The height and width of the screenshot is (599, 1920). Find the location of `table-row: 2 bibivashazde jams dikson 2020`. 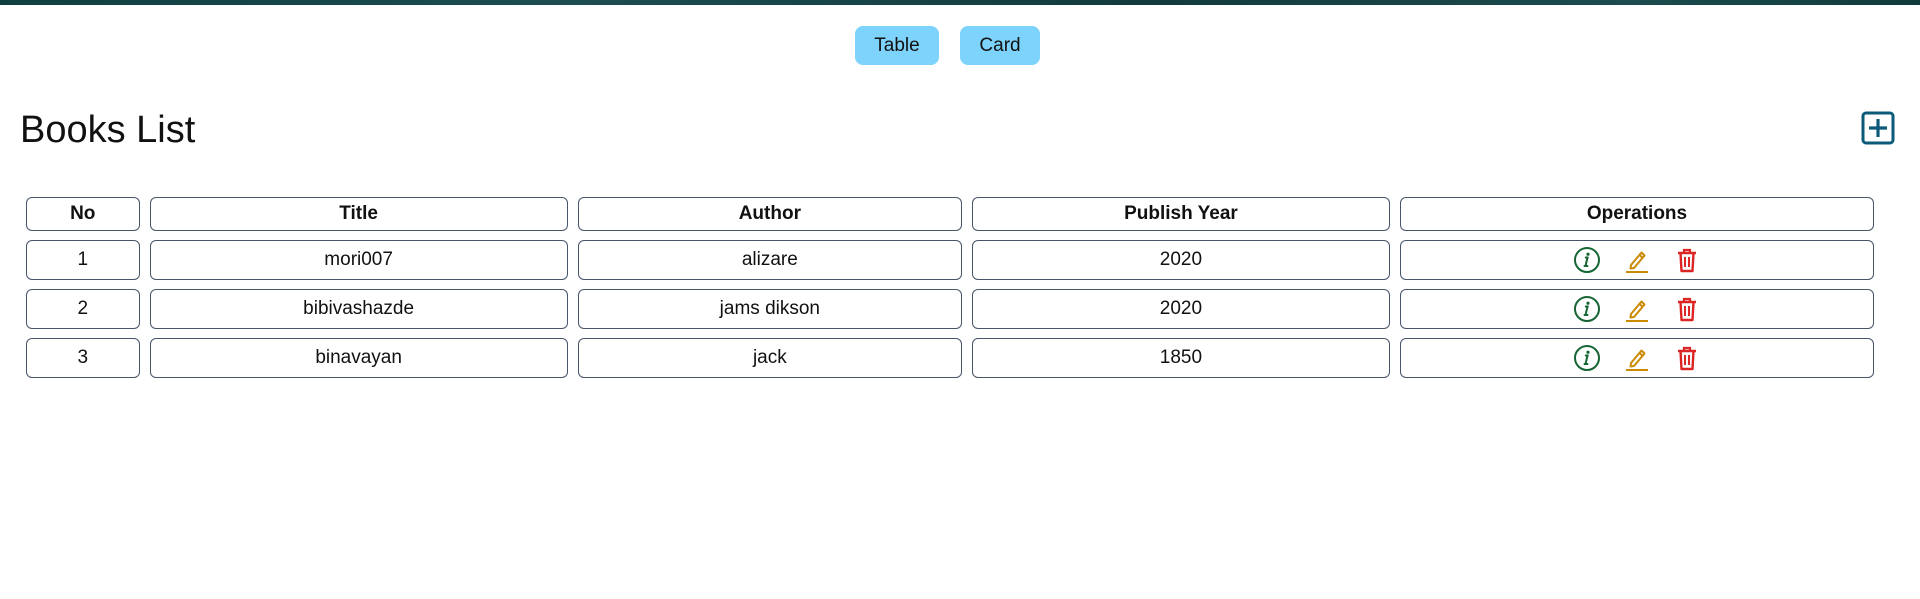

table-row: 2 bibivashazde jams dikson 2020 is located at coordinates (950, 309).